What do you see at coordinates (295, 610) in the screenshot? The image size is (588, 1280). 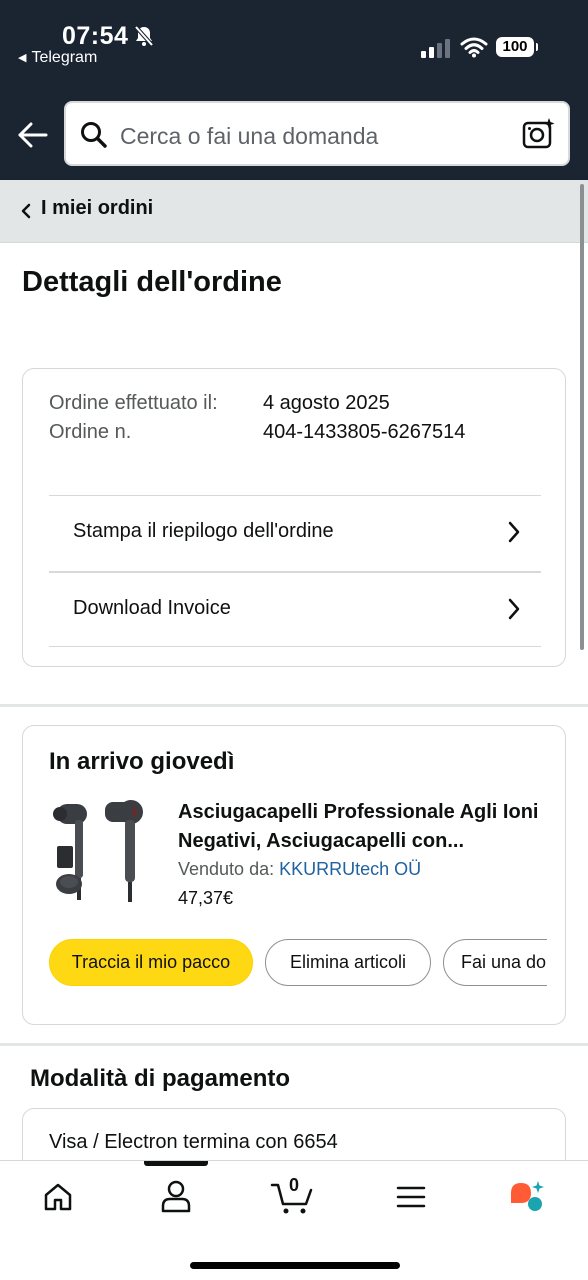 I see `download-invoice-link: Download Invoice` at bounding box center [295, 610].